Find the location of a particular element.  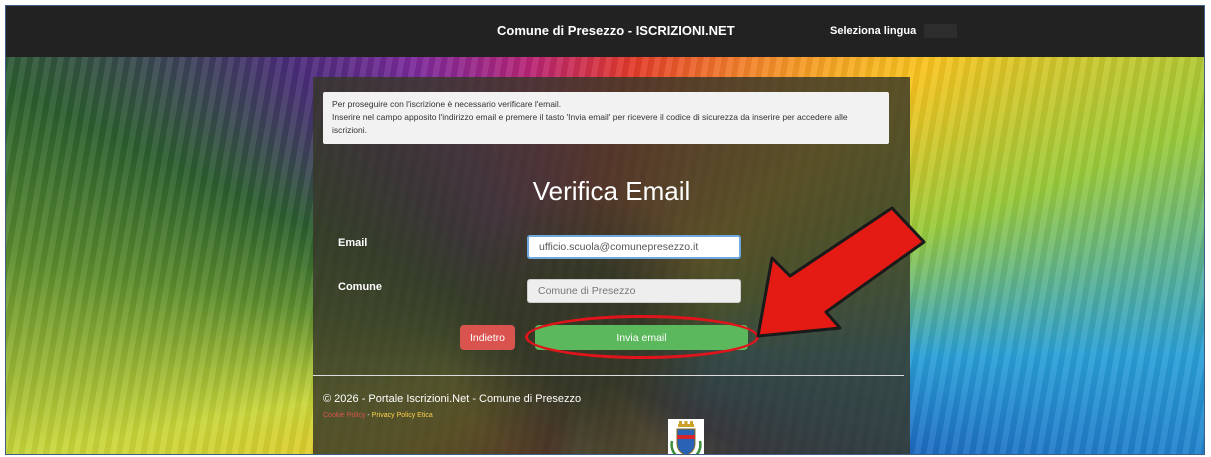

footer-links: Cookie Policy - Privacy Policy Etica is located at coordinates (378, 415).